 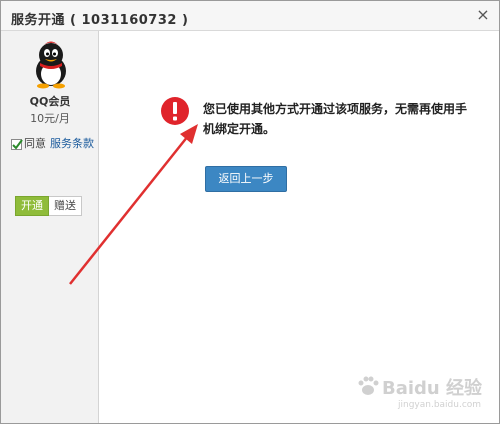 What do you see at coordinates (32, 206) in the screenshot?
I see `tab-open: 开通` at bounding box center [32, 206].